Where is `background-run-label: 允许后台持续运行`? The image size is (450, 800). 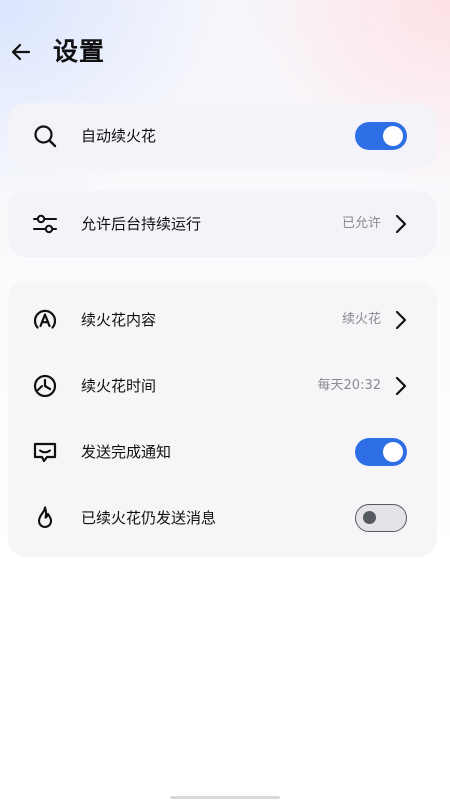 background-run-label: 允许后台持续运行 is located at coordinates (141, 224).